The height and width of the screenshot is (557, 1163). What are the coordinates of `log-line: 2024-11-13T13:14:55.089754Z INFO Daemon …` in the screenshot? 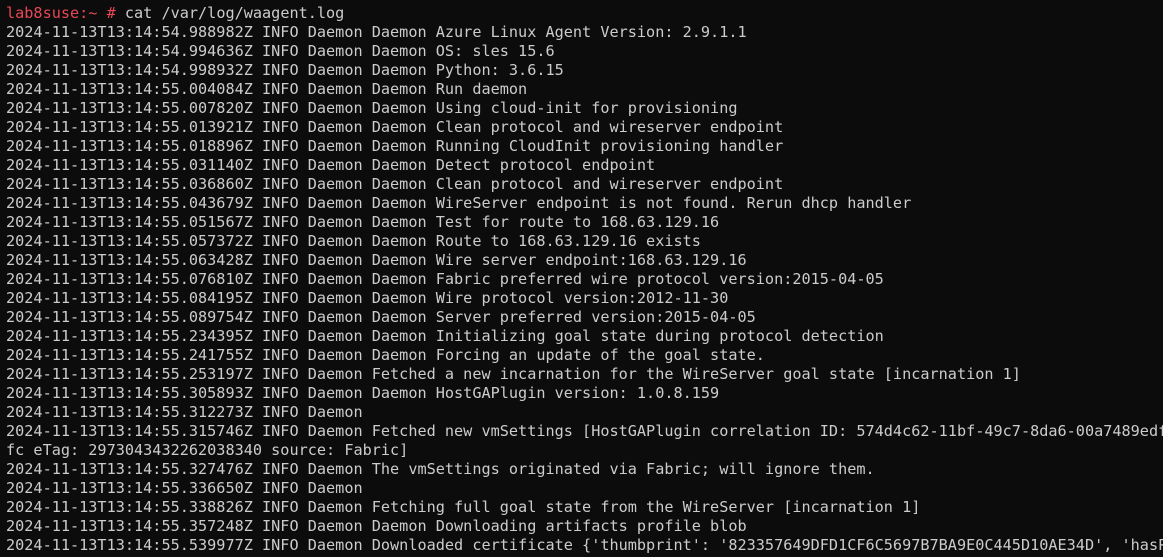 It's located at (381, 317).